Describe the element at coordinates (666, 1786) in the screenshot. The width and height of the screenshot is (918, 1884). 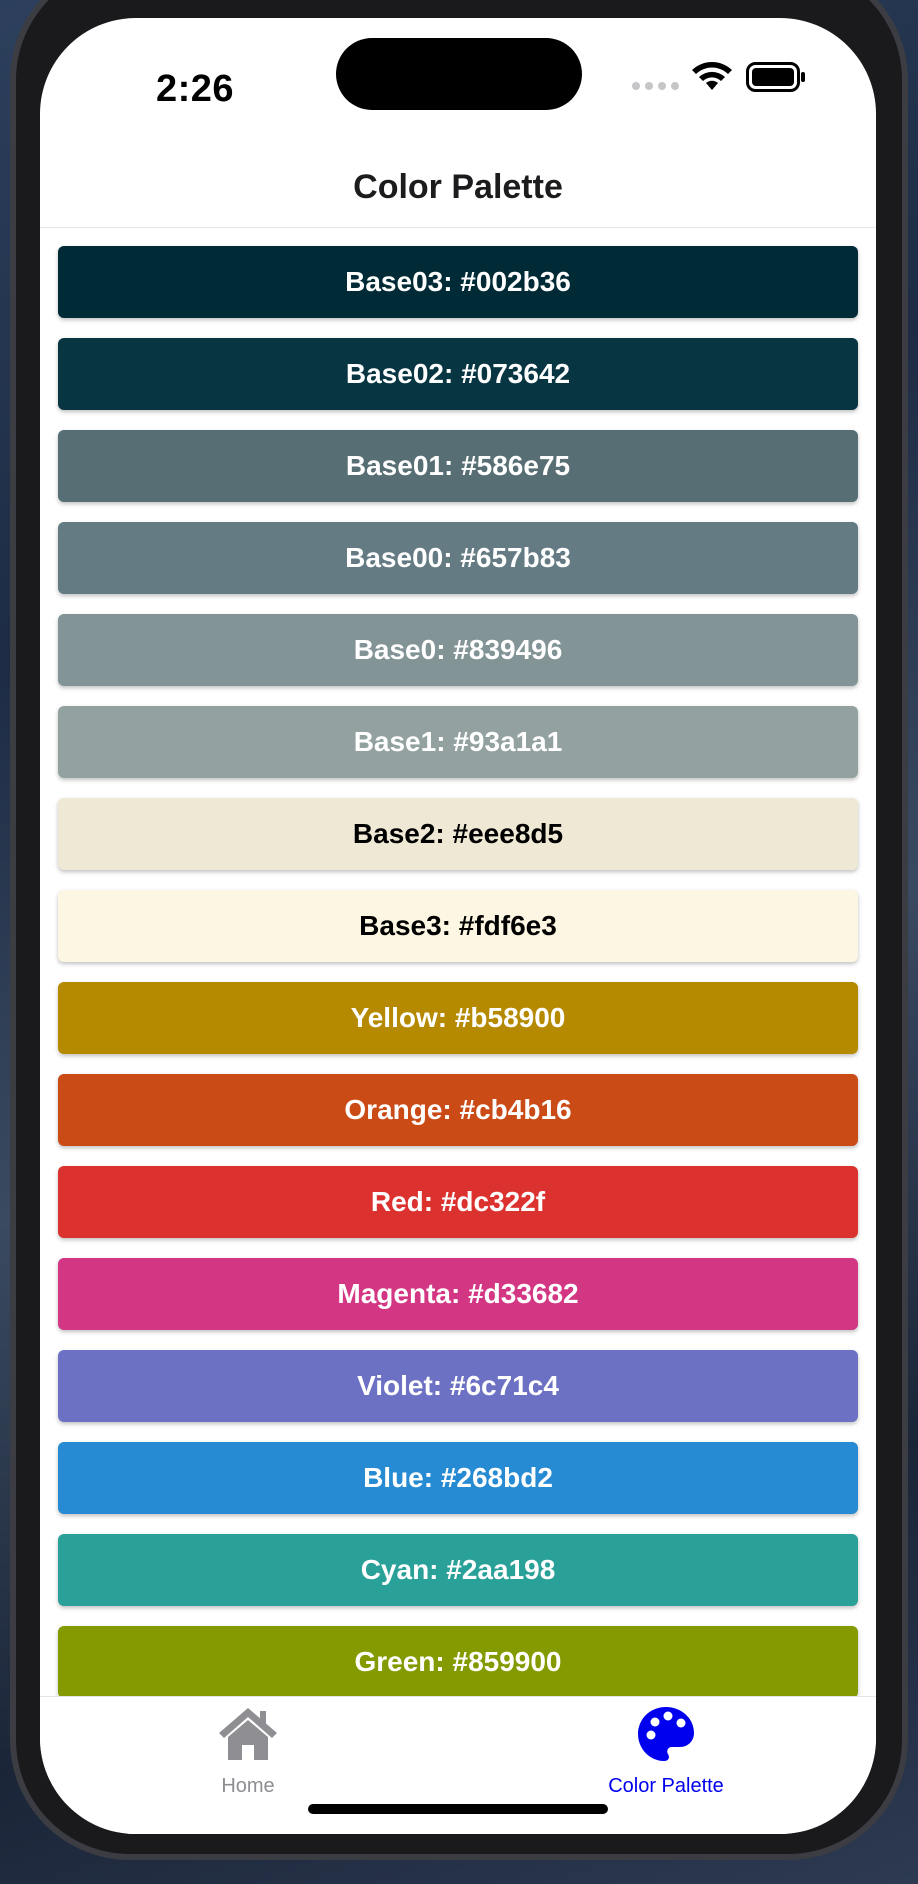
I see `tab-color-palette-label: Color Palette` at that location.